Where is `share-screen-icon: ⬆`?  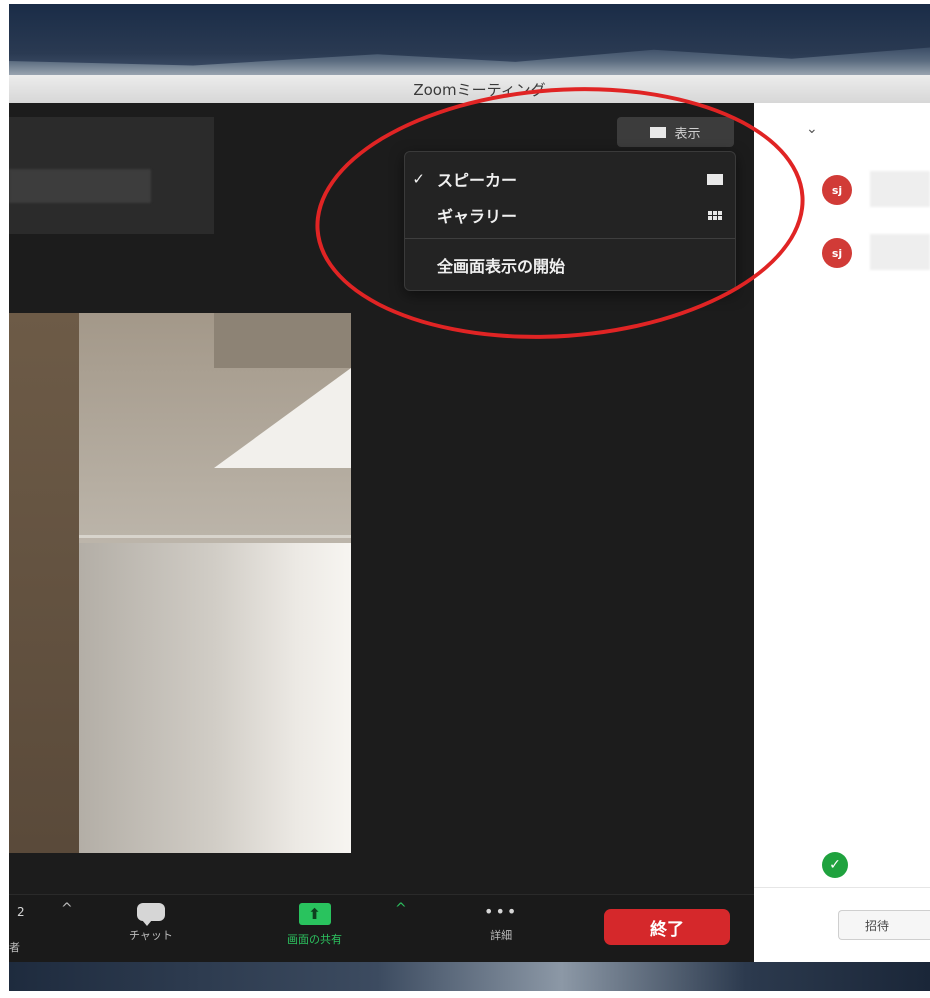 share-screen-icon: ⬆ is located at coordinates (314, 914).